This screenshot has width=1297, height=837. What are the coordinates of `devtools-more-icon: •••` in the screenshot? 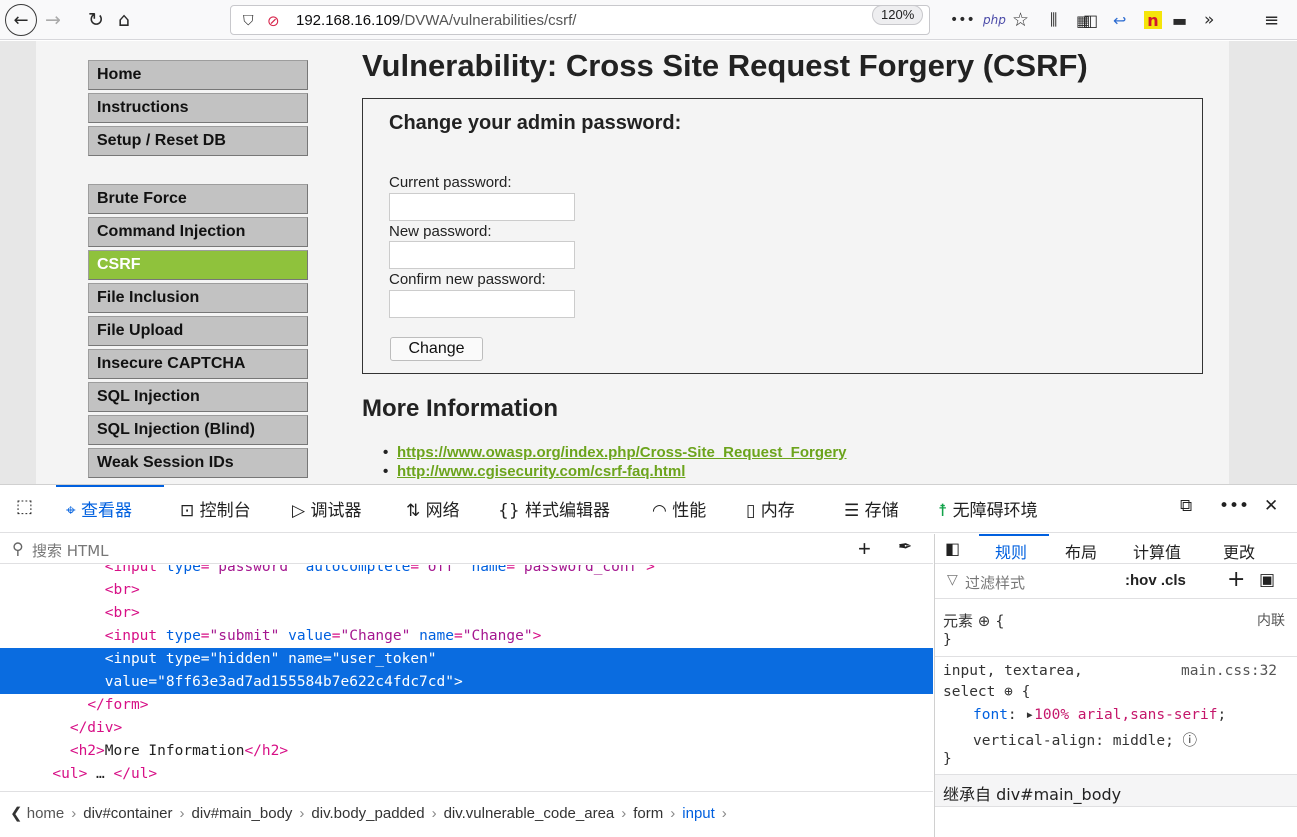 It's located at (1234, 506).